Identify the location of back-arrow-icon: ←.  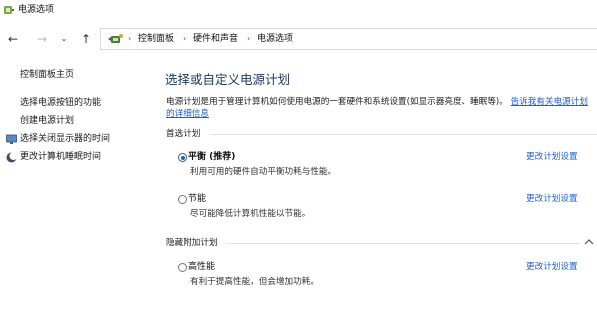
(13, 39).